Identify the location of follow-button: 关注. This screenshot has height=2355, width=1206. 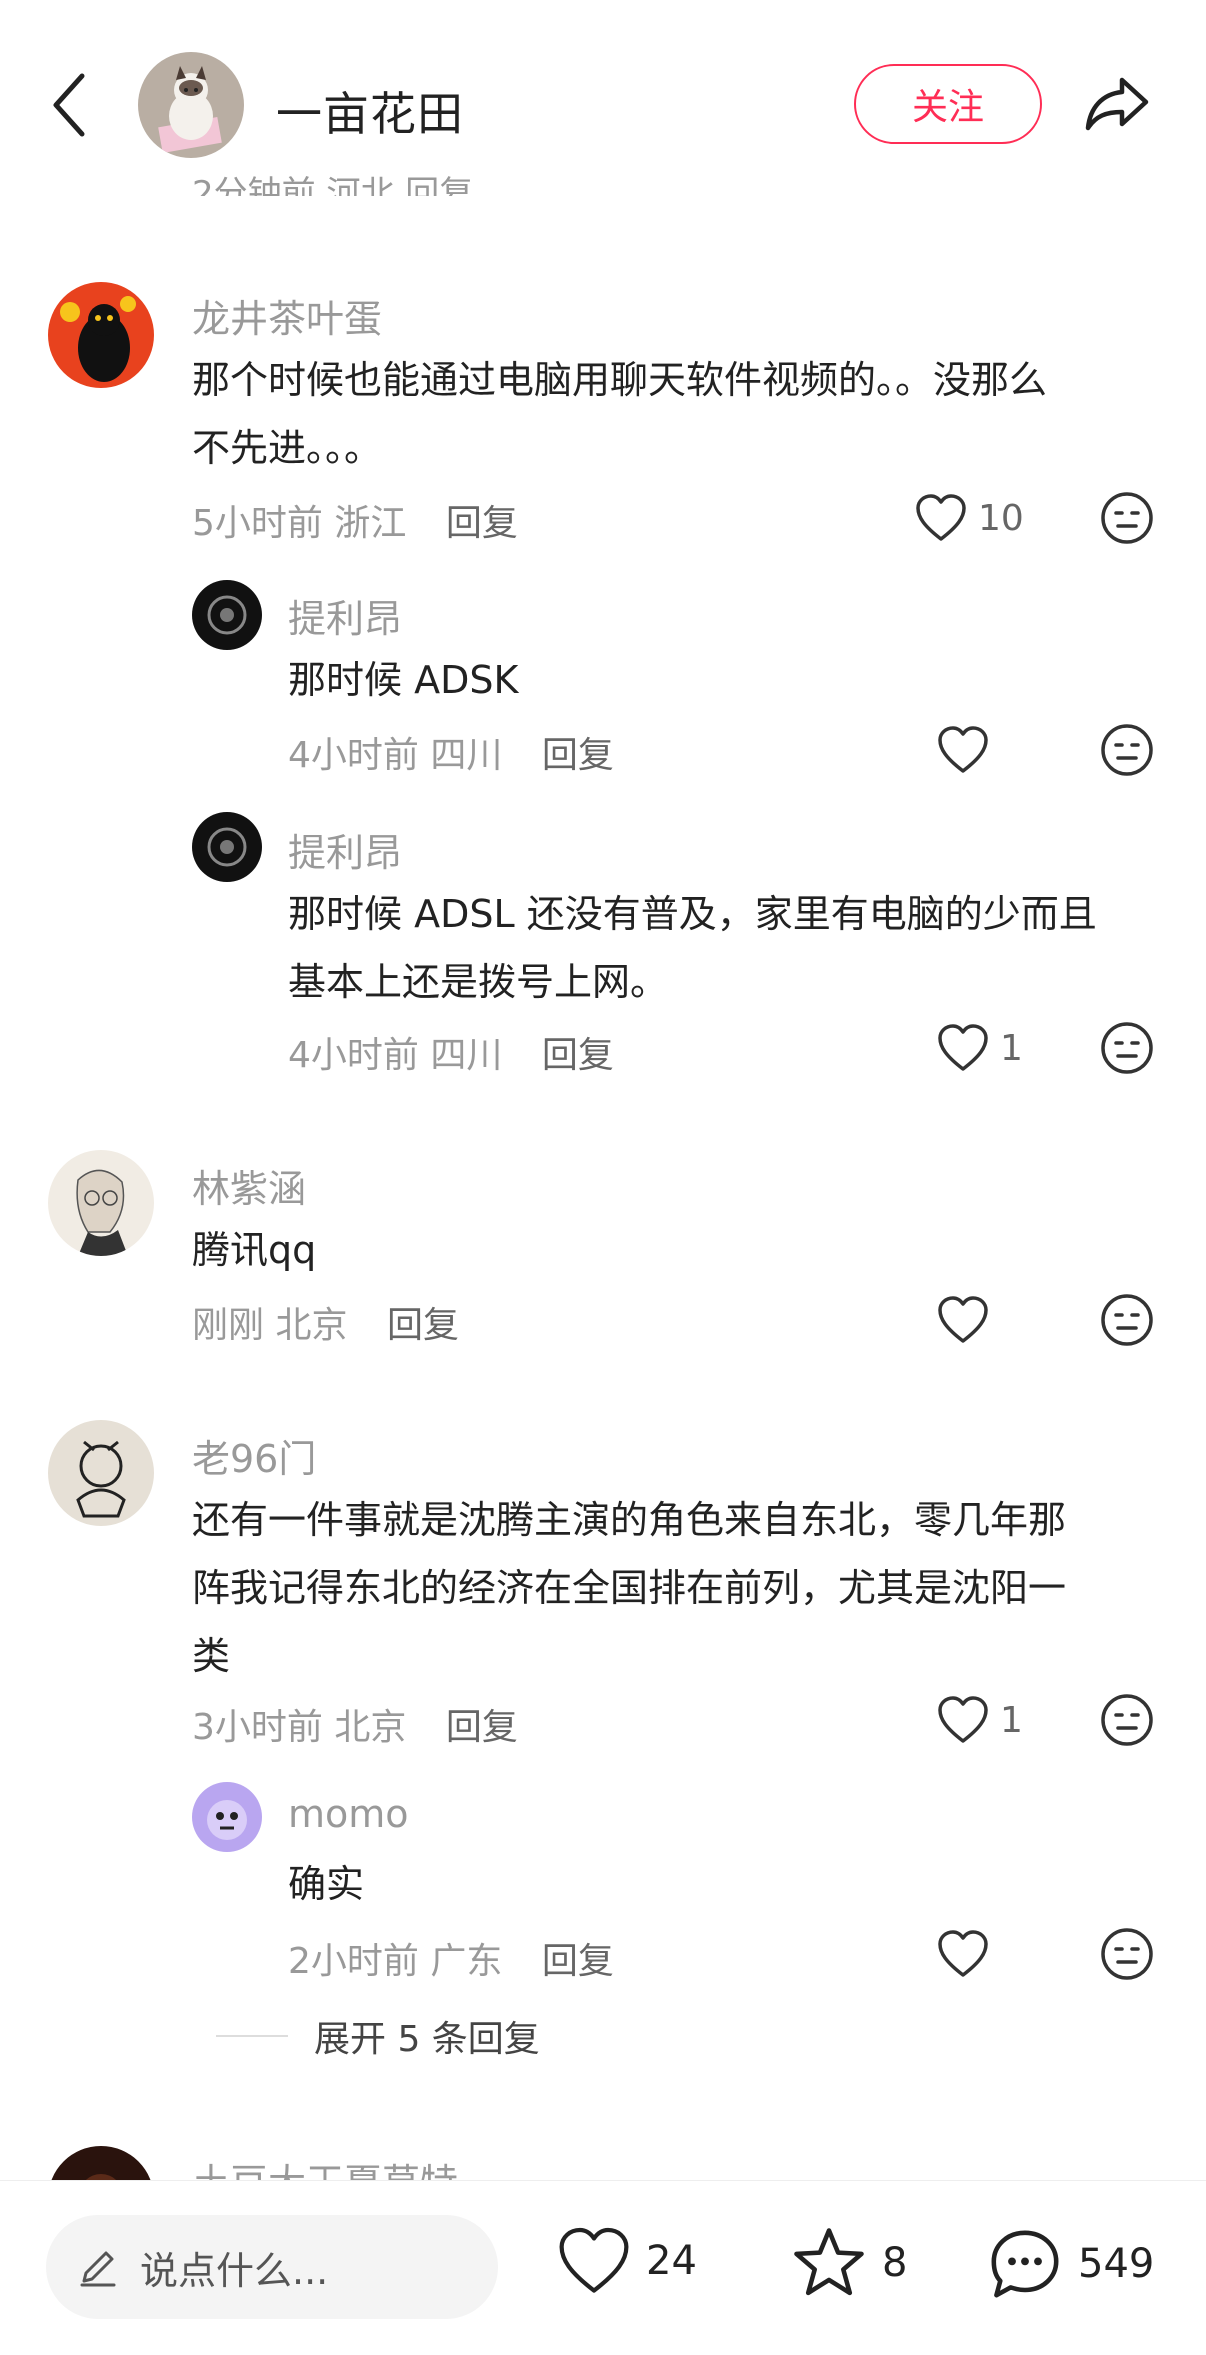
(948, 104).